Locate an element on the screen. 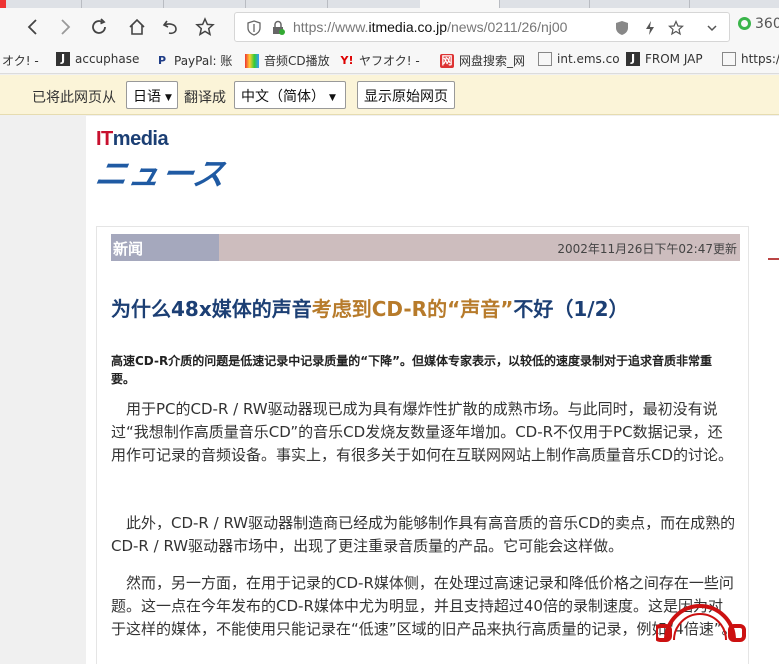 Image resolution: width=779 pixels, height=664 pixels. security-shield-icon is located at coordinates (622, 28).